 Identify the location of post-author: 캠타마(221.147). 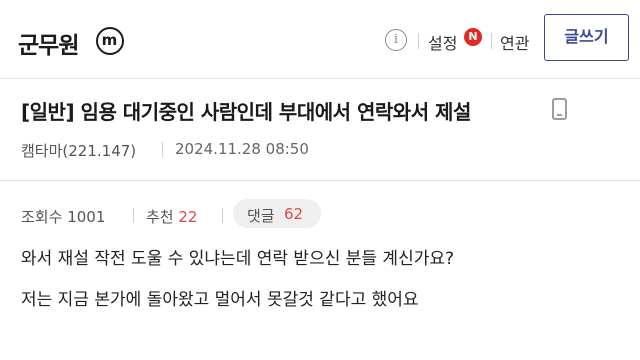
(78, 150).